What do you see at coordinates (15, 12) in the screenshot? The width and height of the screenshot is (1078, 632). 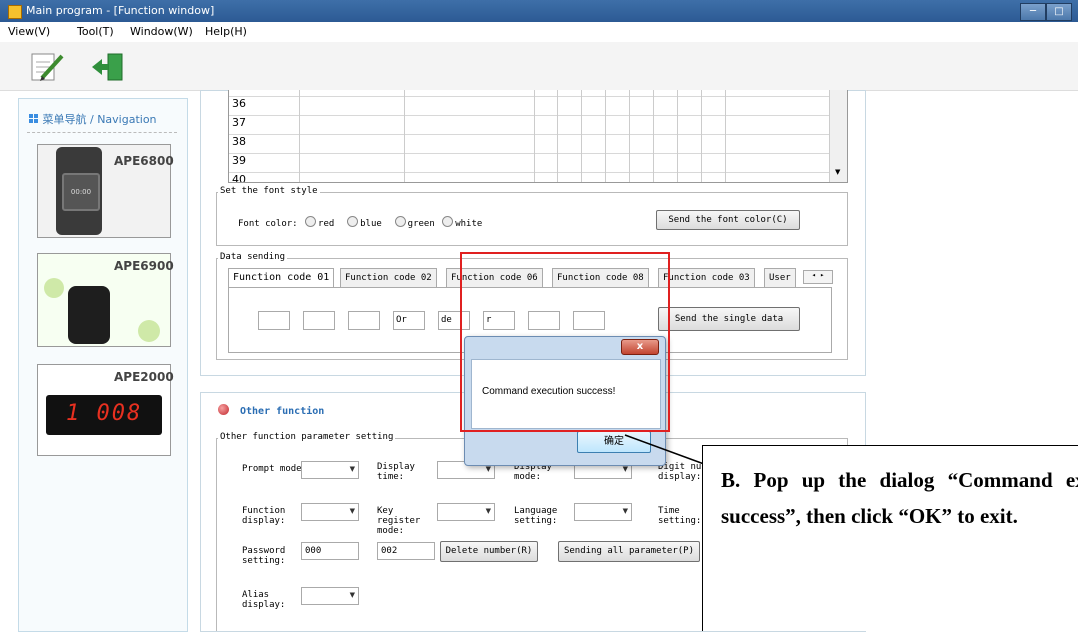 I see `app-icon` at bounding box center [15, 12].